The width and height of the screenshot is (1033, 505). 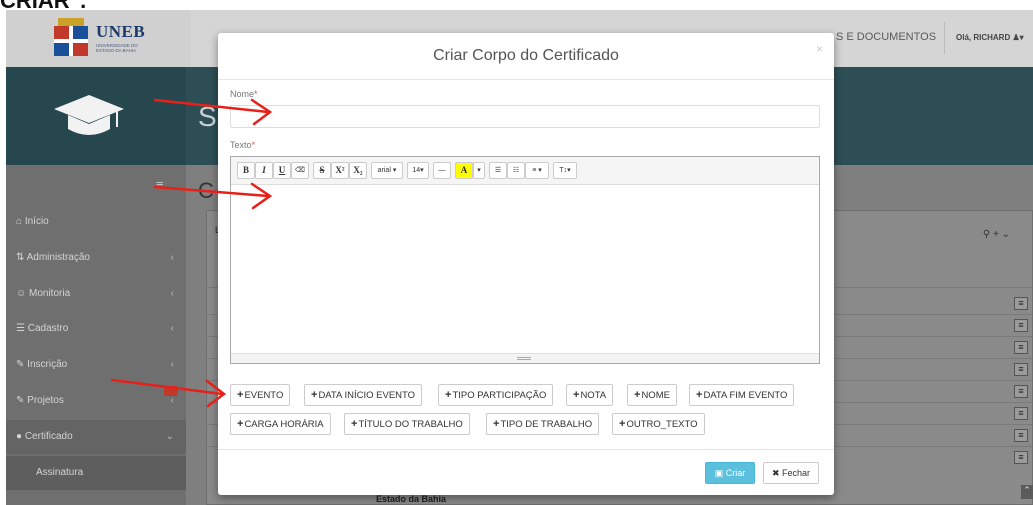 What do you see at coordinates (191, 253) in the screenshot?
I see `annotation-arrows` at bounding box center [191, 253].